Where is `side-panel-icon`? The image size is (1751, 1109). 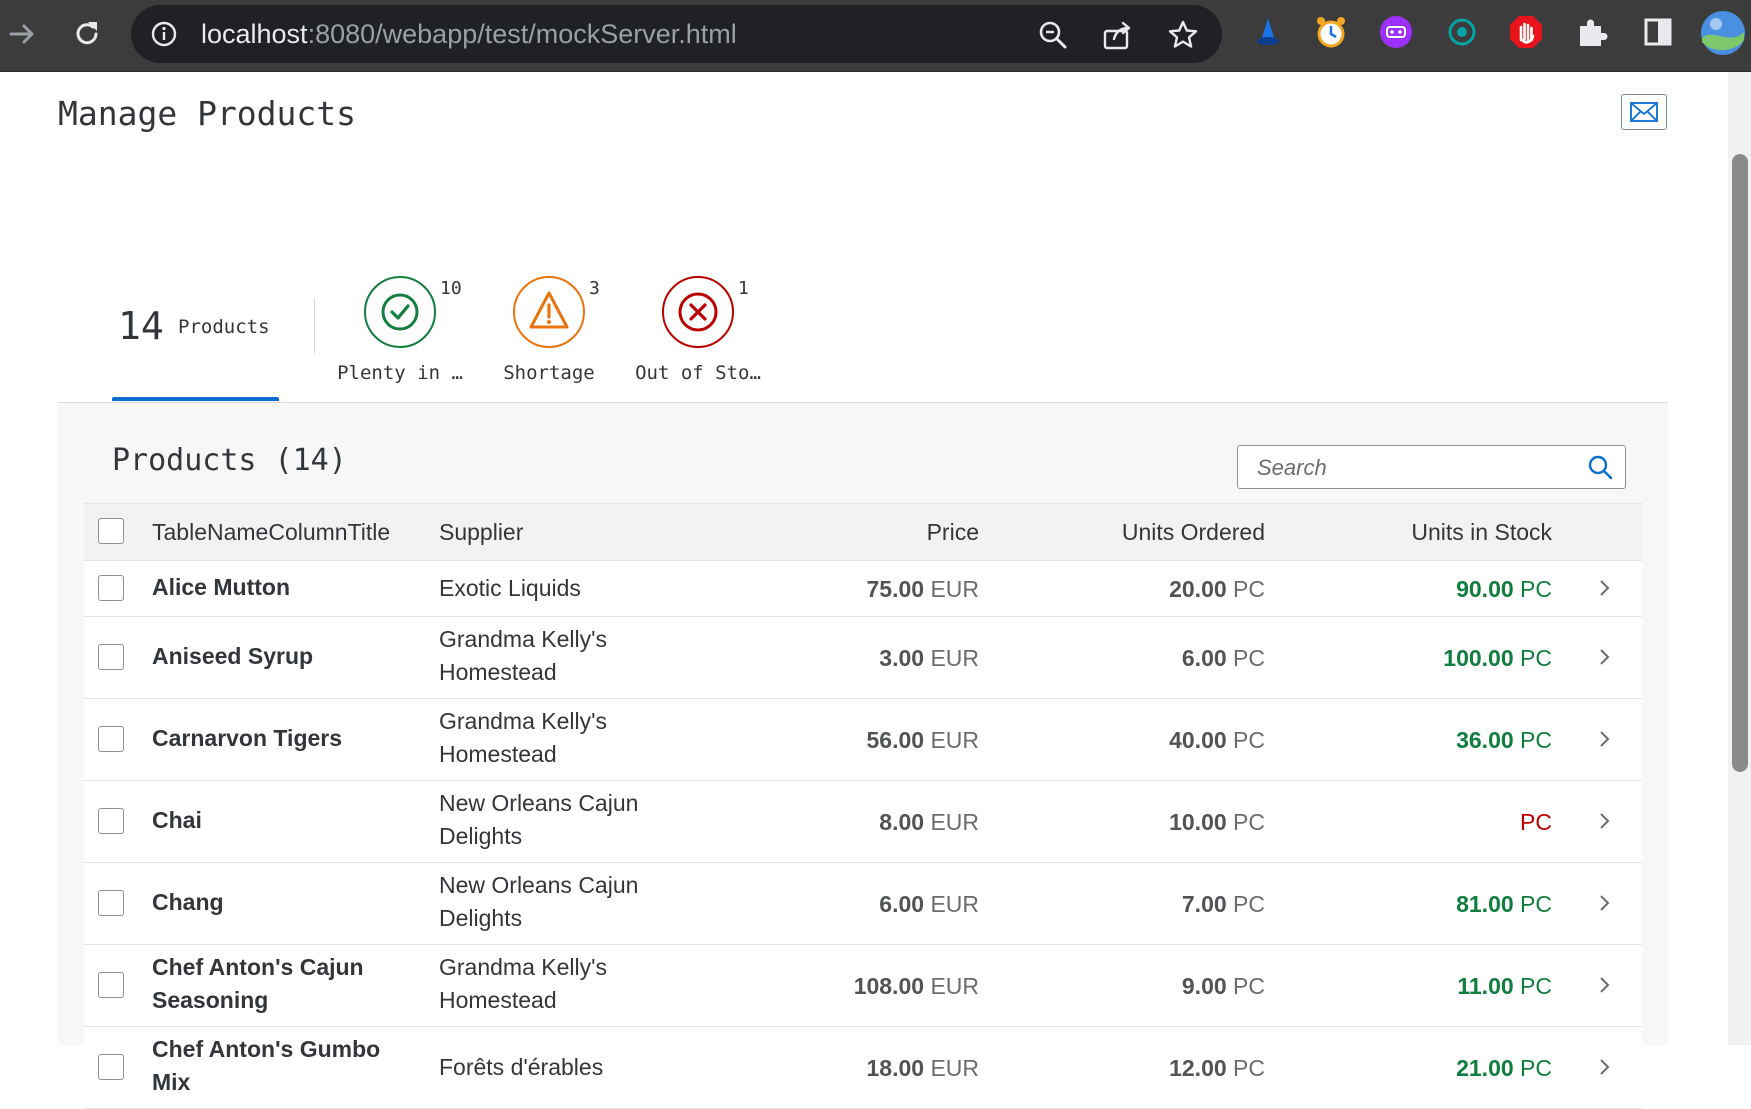
side-panel-icon is located at coordinates (1658, 32).